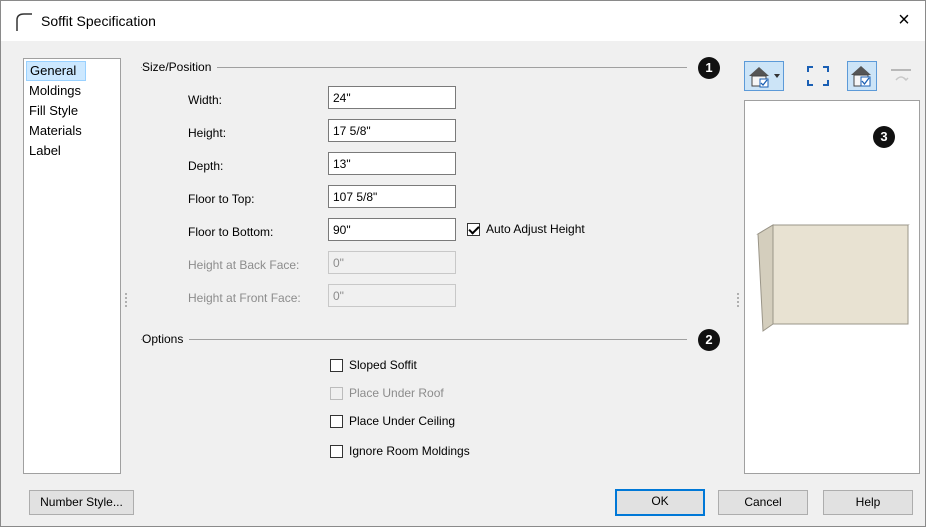  What do you see at coordinates (904, 21) in the screenshot?
I see `close-button: ×` at bounding box center [904, 21].